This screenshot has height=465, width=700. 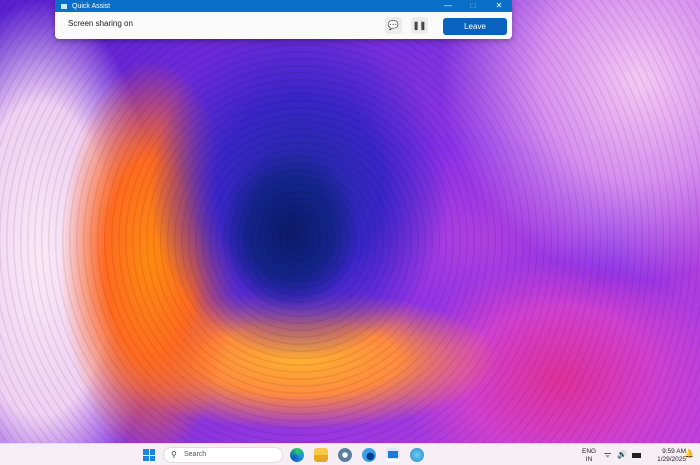 I want to click on quick-assist-taskbar-icon, so click(x=369, y=455).